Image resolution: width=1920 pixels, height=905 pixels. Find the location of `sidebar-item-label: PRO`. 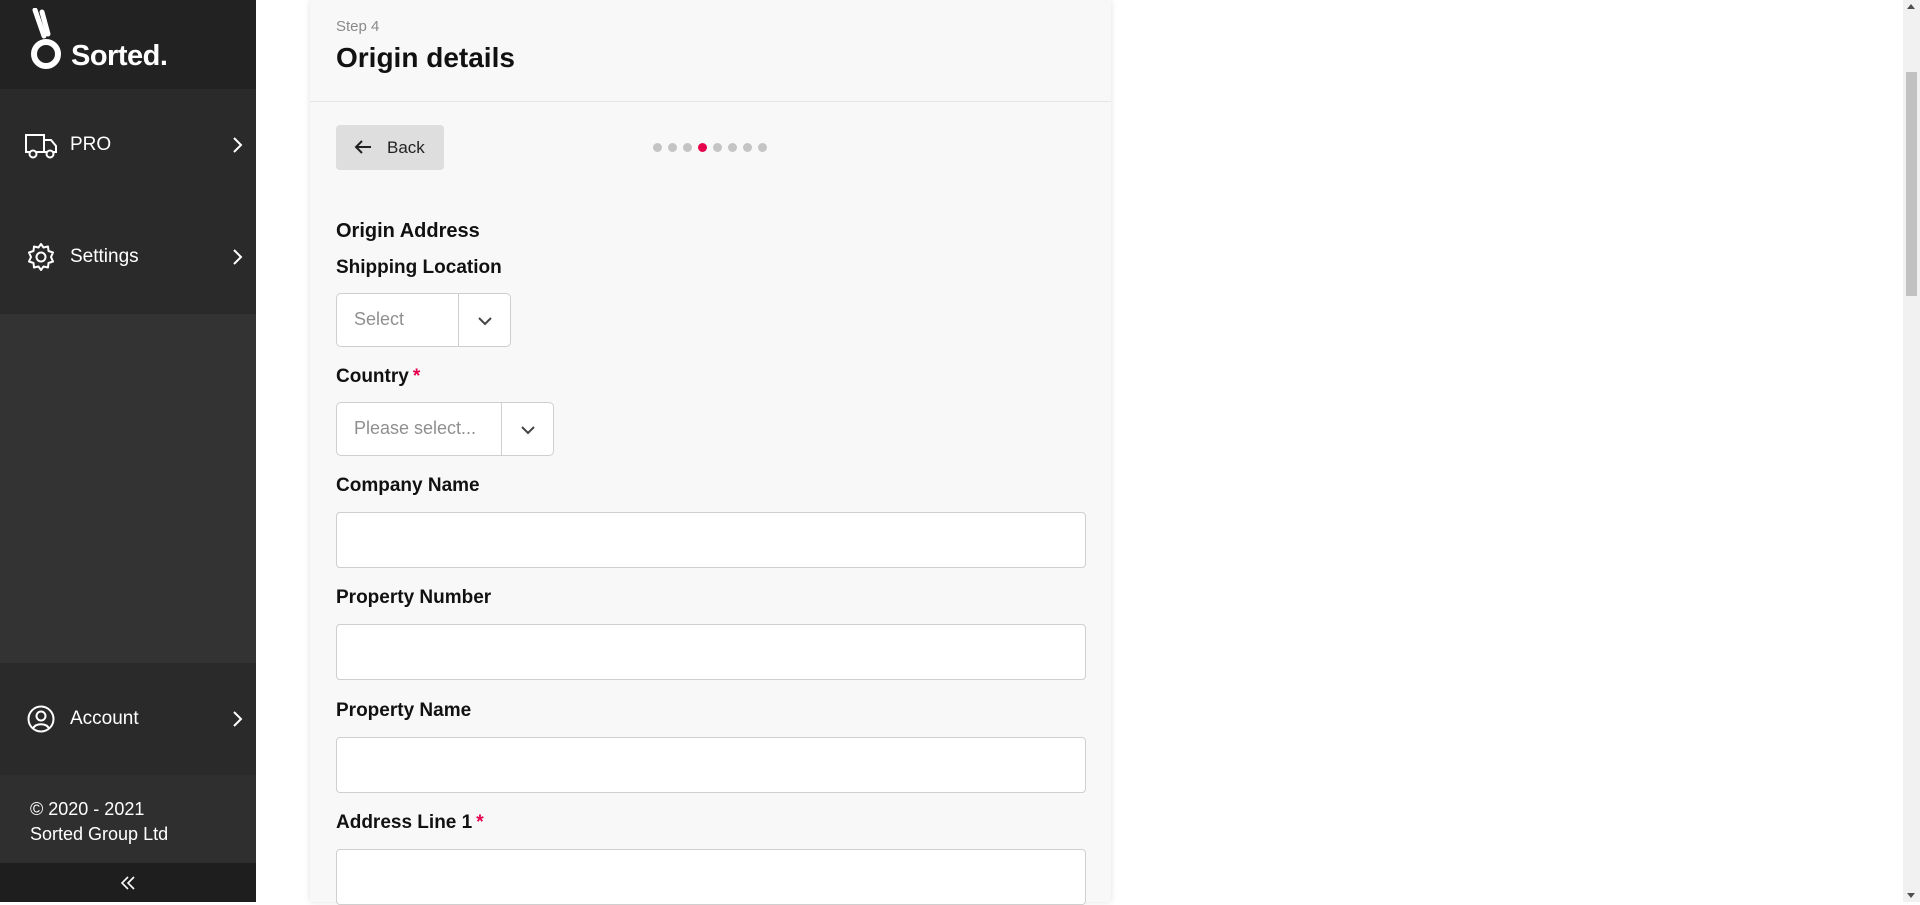

sidebar-item-label: PRO is located at coordinates (91, 144).